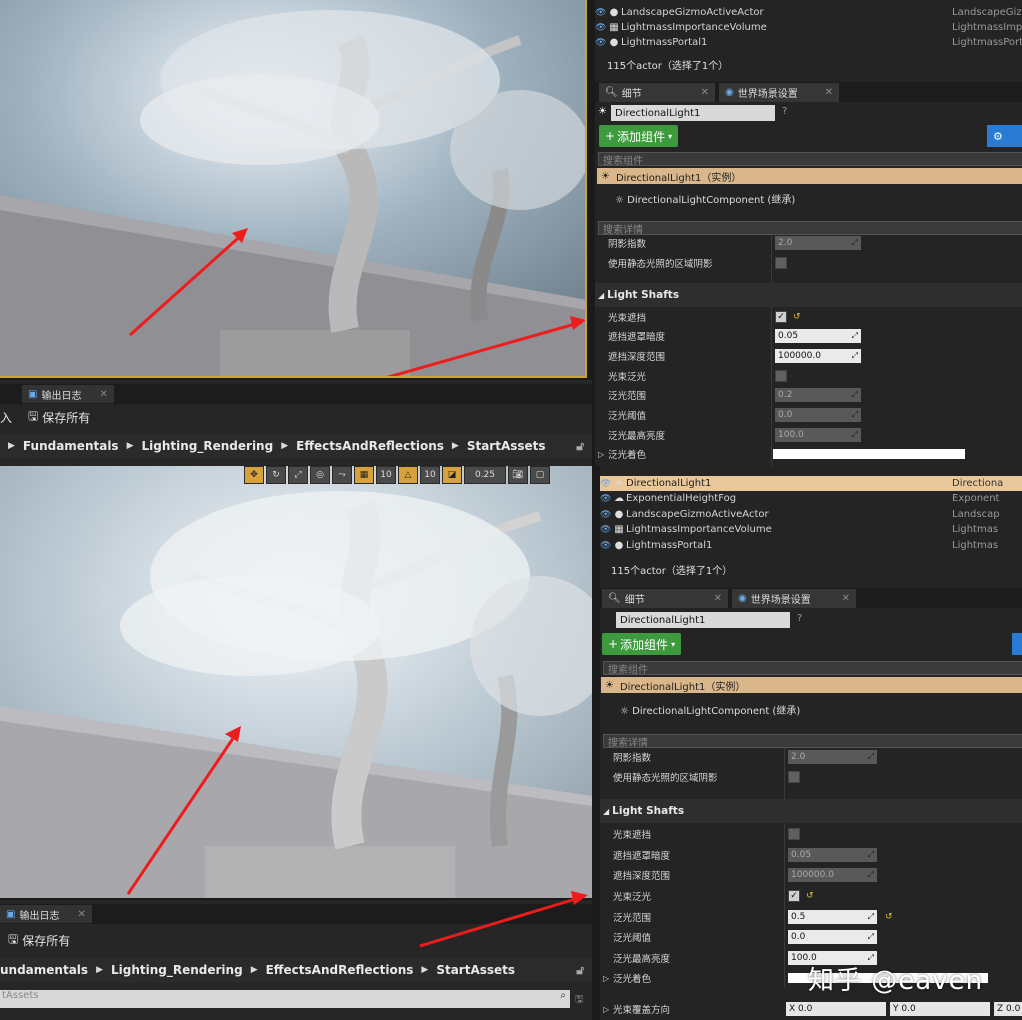 The height and width of the screenshot is (1020, 1022). I want to click on override-y-field: Y 0.0, so click(940, 1009).